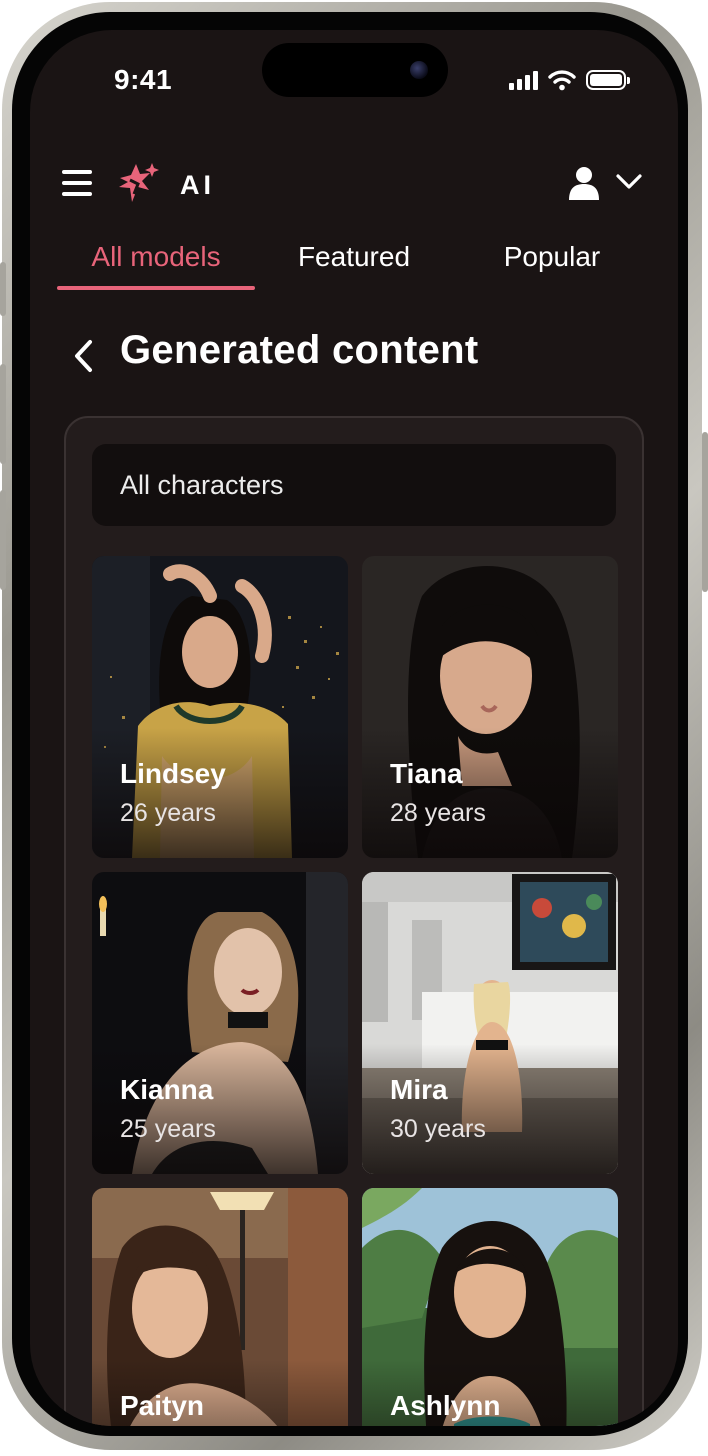  I want to click on tab-featured: Featured, so click(354, 263).